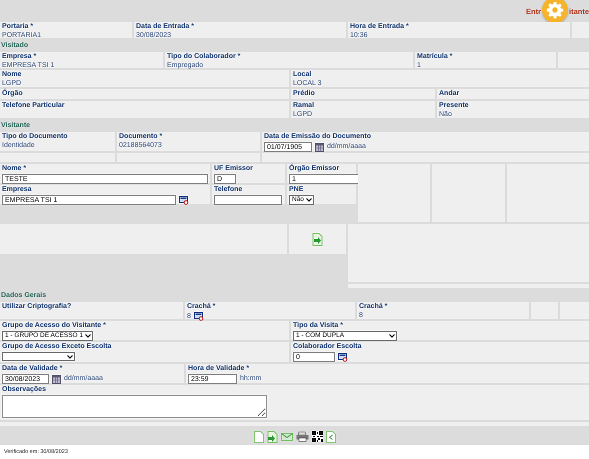 This screenshot has width=589, height=459. Describe the element at coordinates (38, 356) in the screenshot. I see `dropdown` at that location.